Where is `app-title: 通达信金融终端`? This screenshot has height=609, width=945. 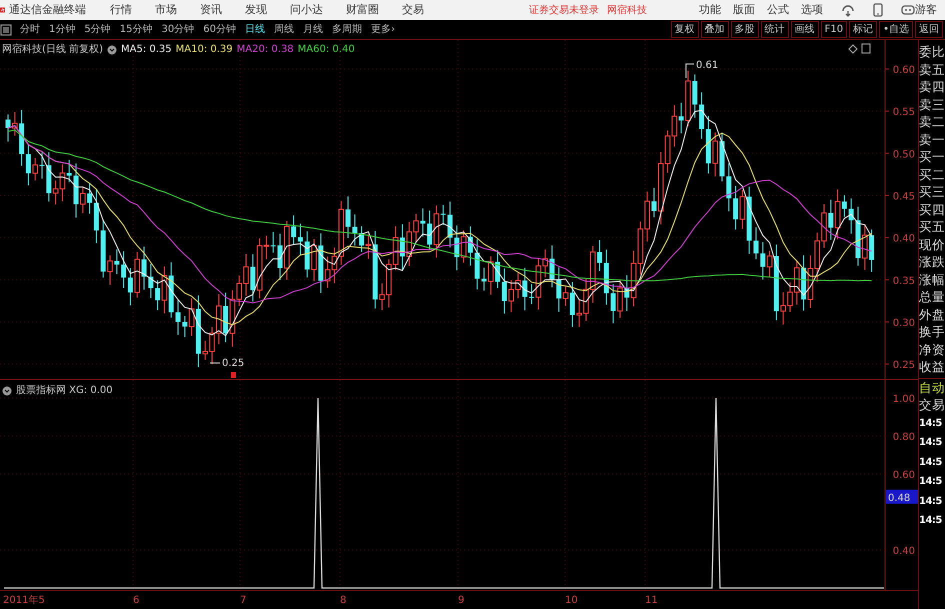 app-title: 通达信金融终端 is located at coordinates (47, 10).